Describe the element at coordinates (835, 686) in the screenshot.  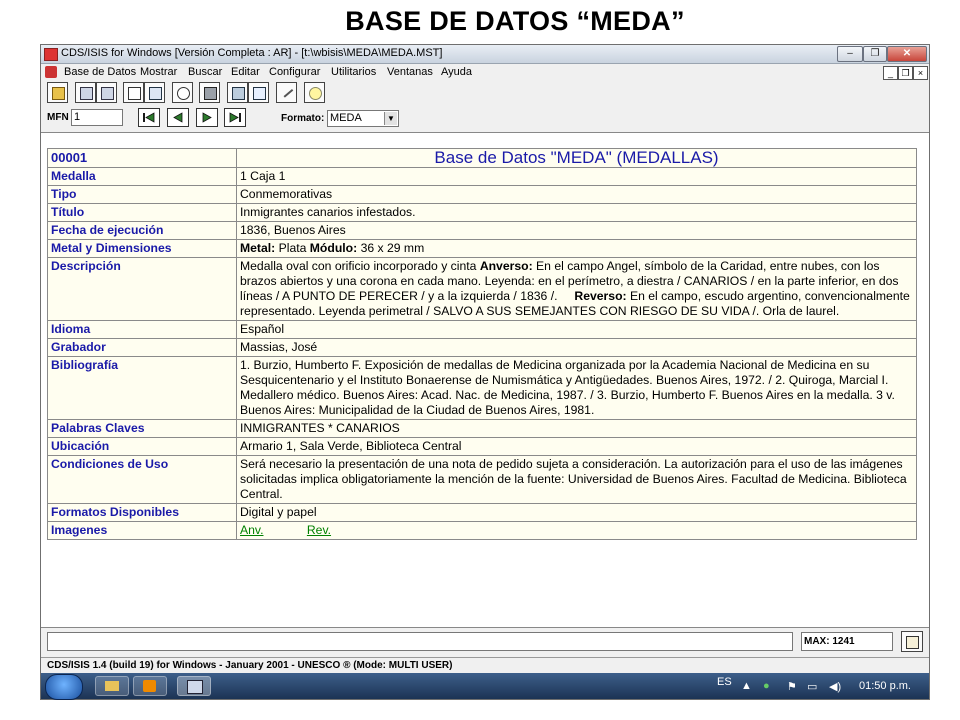
I see `volume-icon: ◀)` at that location.